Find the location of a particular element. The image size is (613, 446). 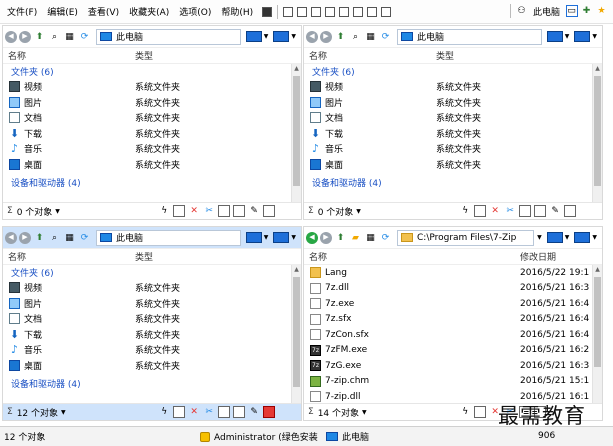

pin-icon: ✚ is located at coordinates (587, 11).